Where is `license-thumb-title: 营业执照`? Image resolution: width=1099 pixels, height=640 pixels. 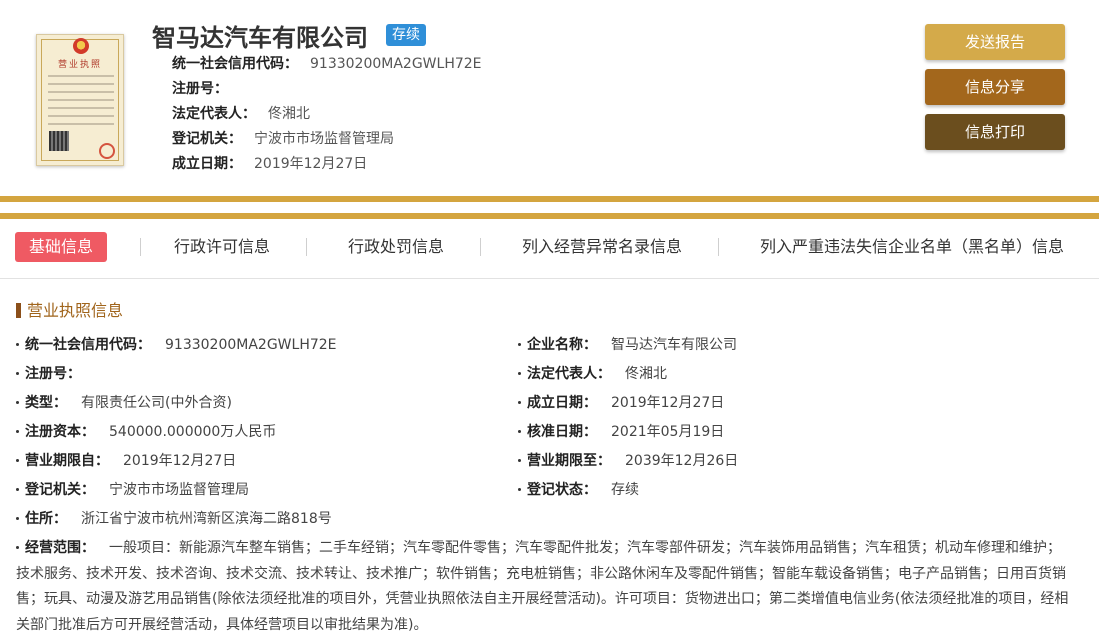 license-thumb-title: 营业执照 is located at coordinates (79, 65).